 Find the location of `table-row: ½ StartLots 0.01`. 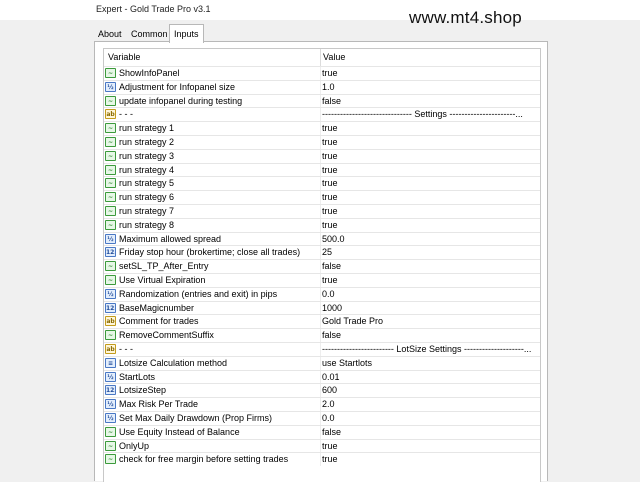

table-row: ½ StartLots 0.01 is located at coordinates (322, 376).